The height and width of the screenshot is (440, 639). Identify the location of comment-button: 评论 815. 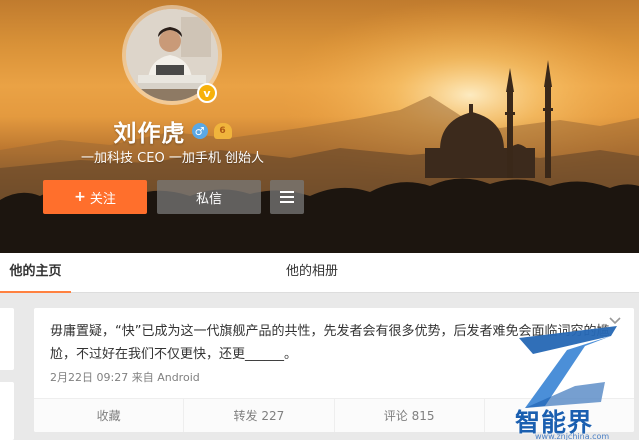
(410, 415).